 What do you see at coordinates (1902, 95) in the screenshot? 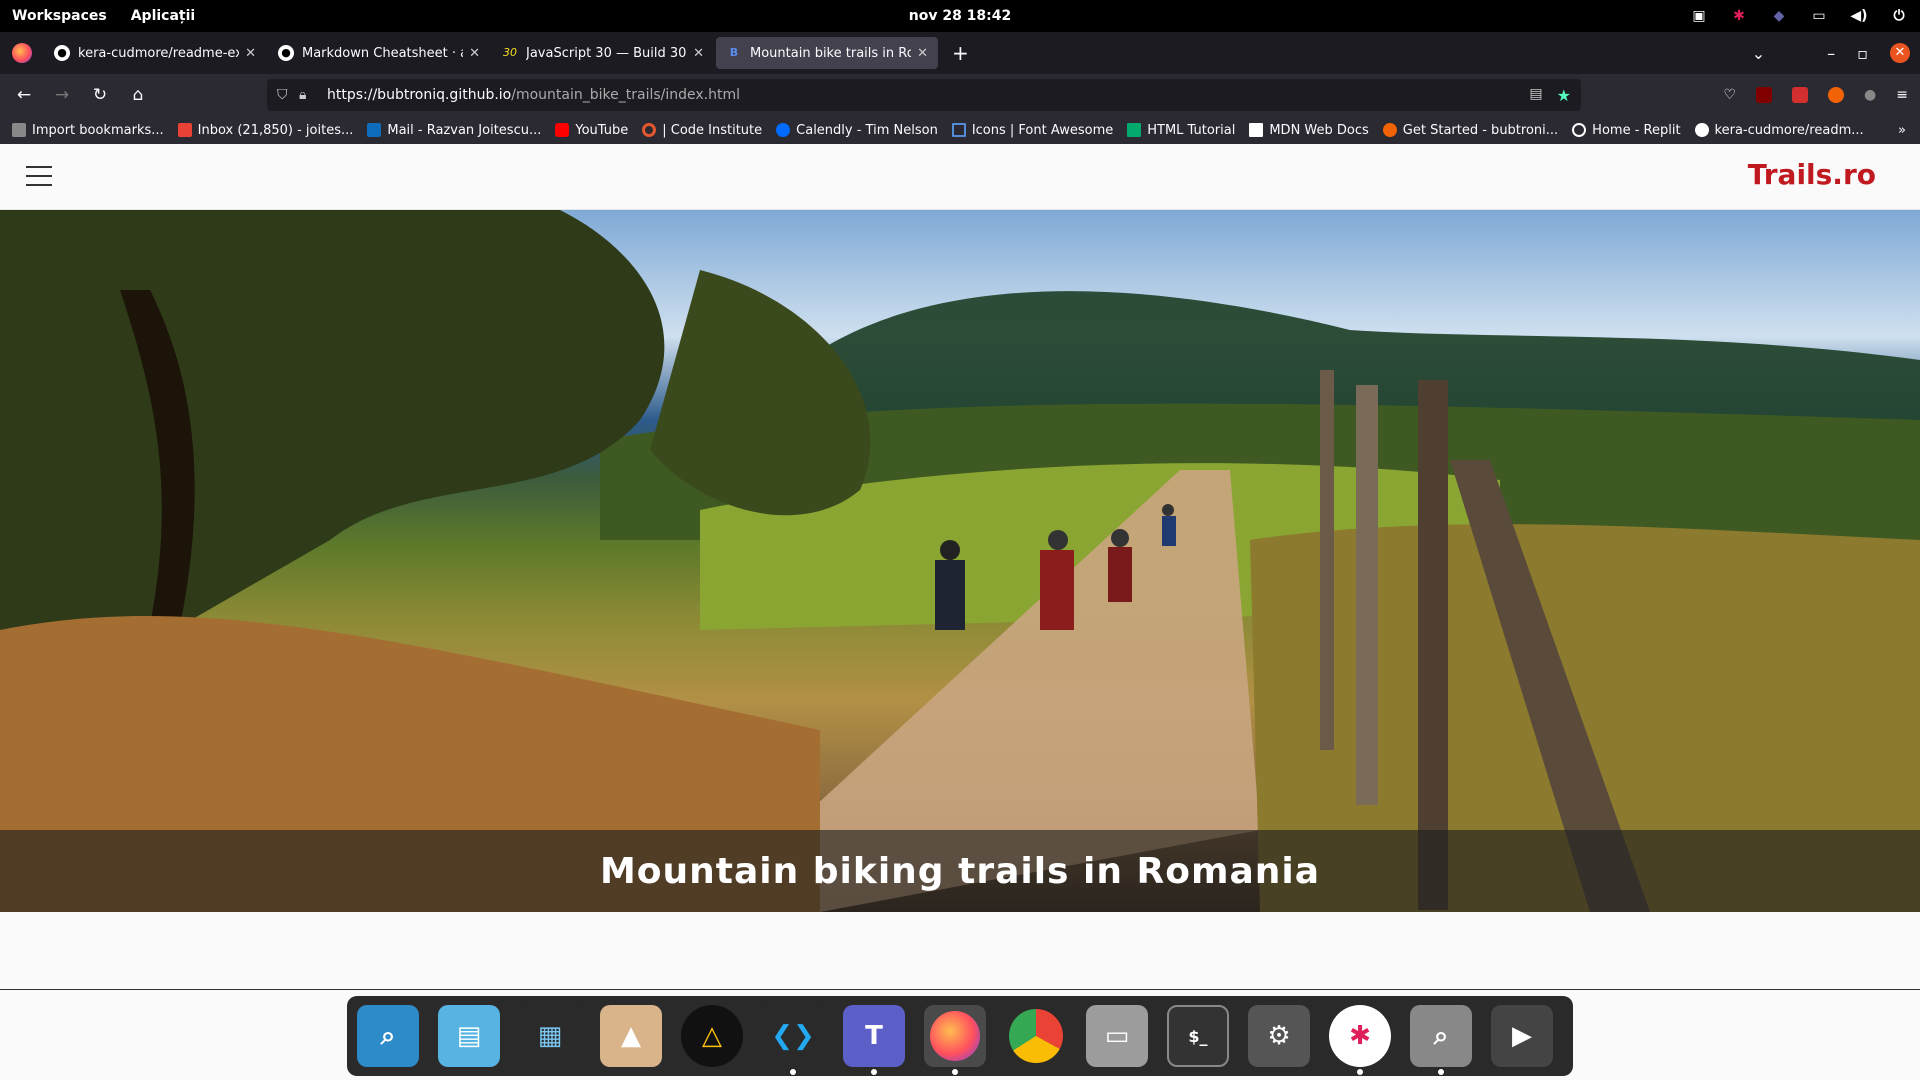
I see `app-menu-icon: ≡` at bounding box center [1902, 95].